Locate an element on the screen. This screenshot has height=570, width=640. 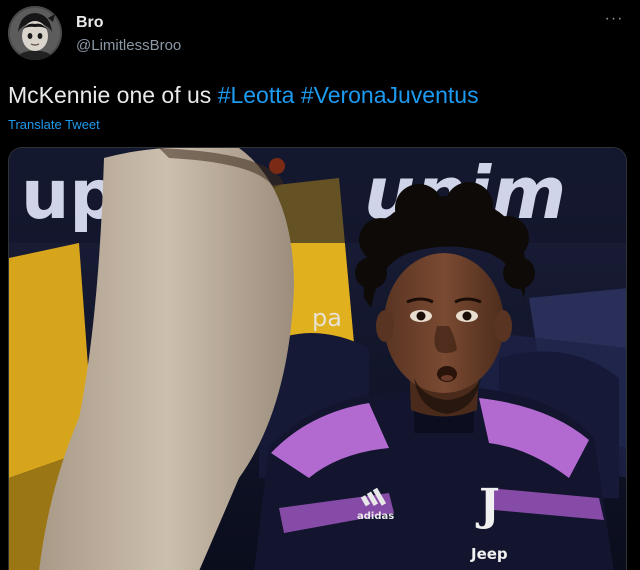
shirt-brand-text: adidas is located at coordinates (375, 516).